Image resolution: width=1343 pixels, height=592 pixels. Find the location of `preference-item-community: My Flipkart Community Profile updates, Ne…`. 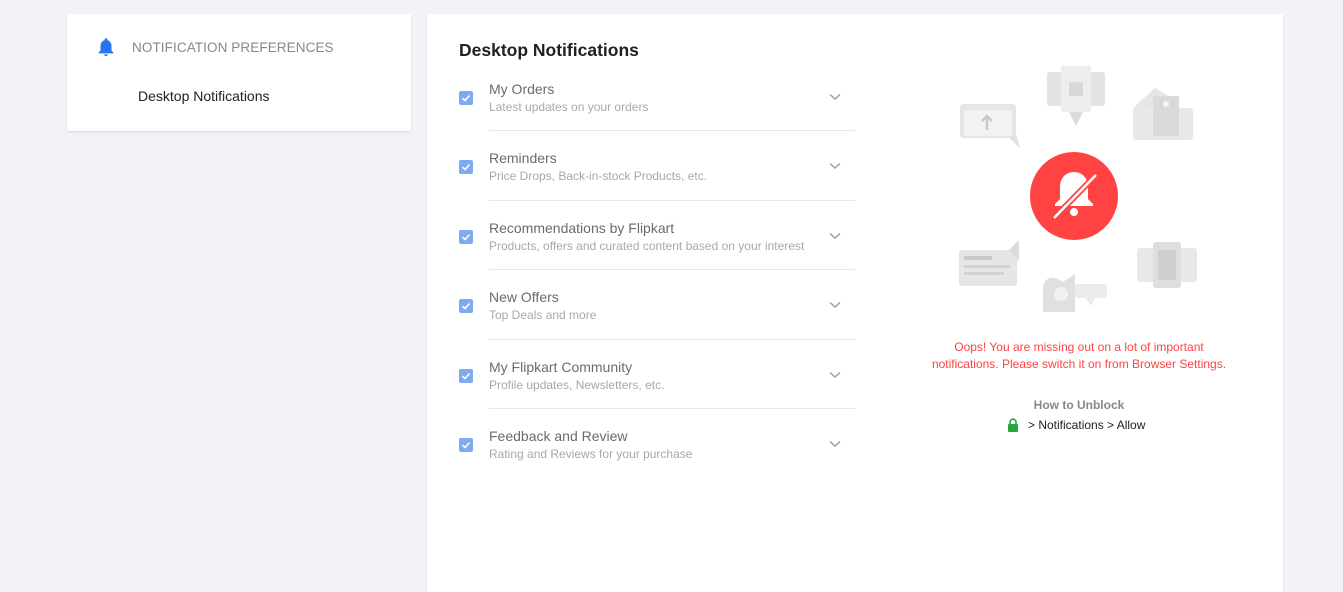

preference-item-community: My Flipkart Community Profile updates, Ne… is located at coordinates (657, 374).